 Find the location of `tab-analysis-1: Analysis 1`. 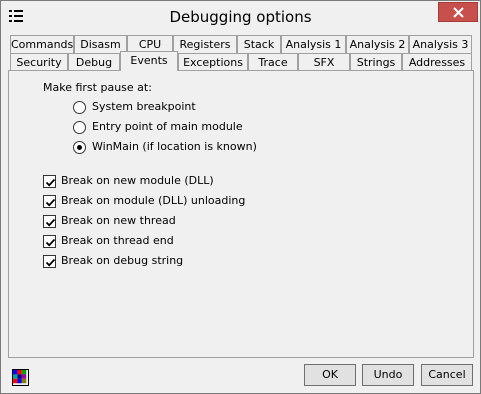

tab-analysis-1: Analysis 1 is located at coordinates (313, 44).